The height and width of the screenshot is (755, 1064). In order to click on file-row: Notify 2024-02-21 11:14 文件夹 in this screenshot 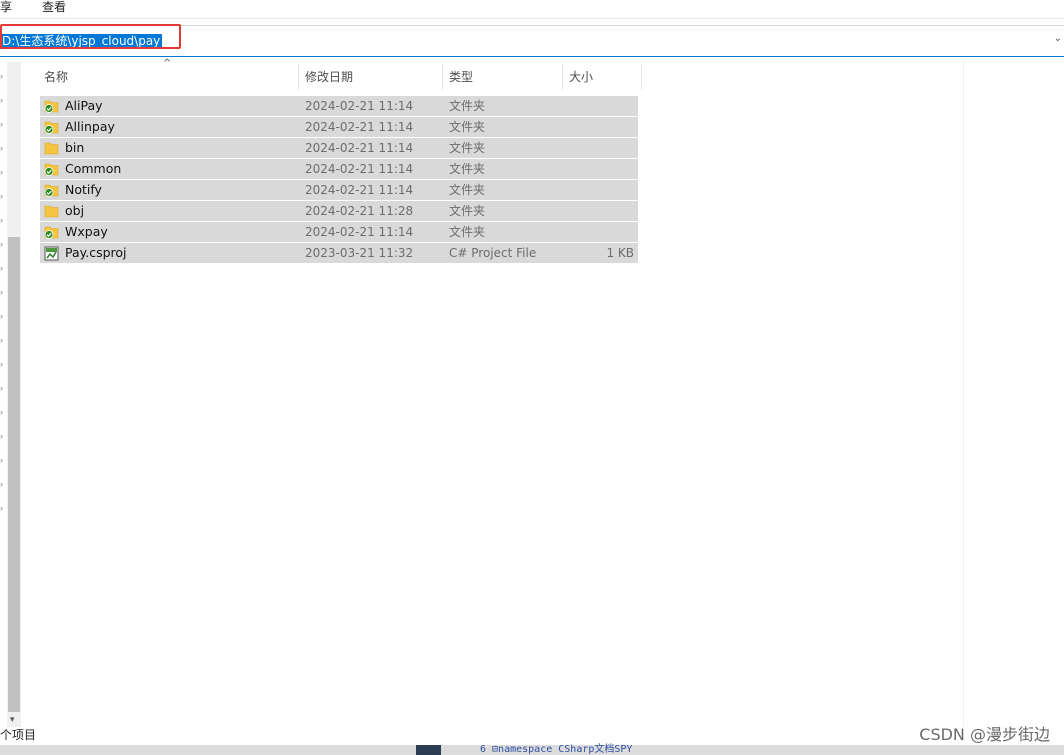, I will do `click(339, 190)`.